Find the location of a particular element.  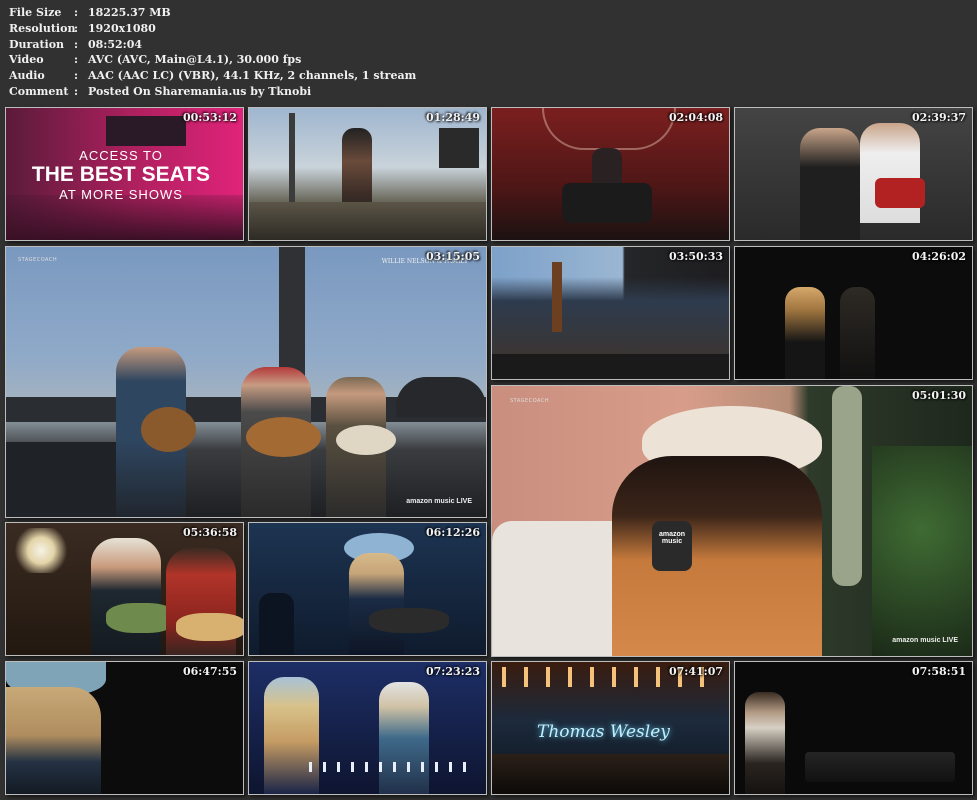

musicians-shape is located at coordinates (610, 317).